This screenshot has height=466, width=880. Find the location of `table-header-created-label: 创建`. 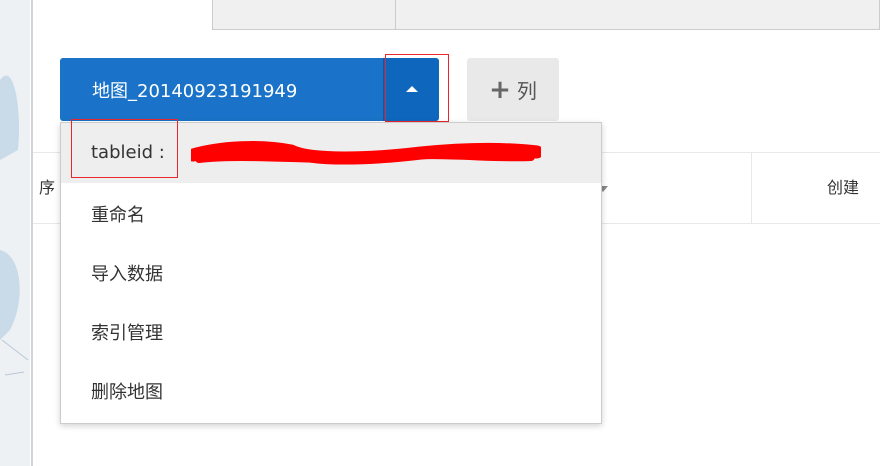

table-header-created-label: 创建 is located at coordinates (843, 187).